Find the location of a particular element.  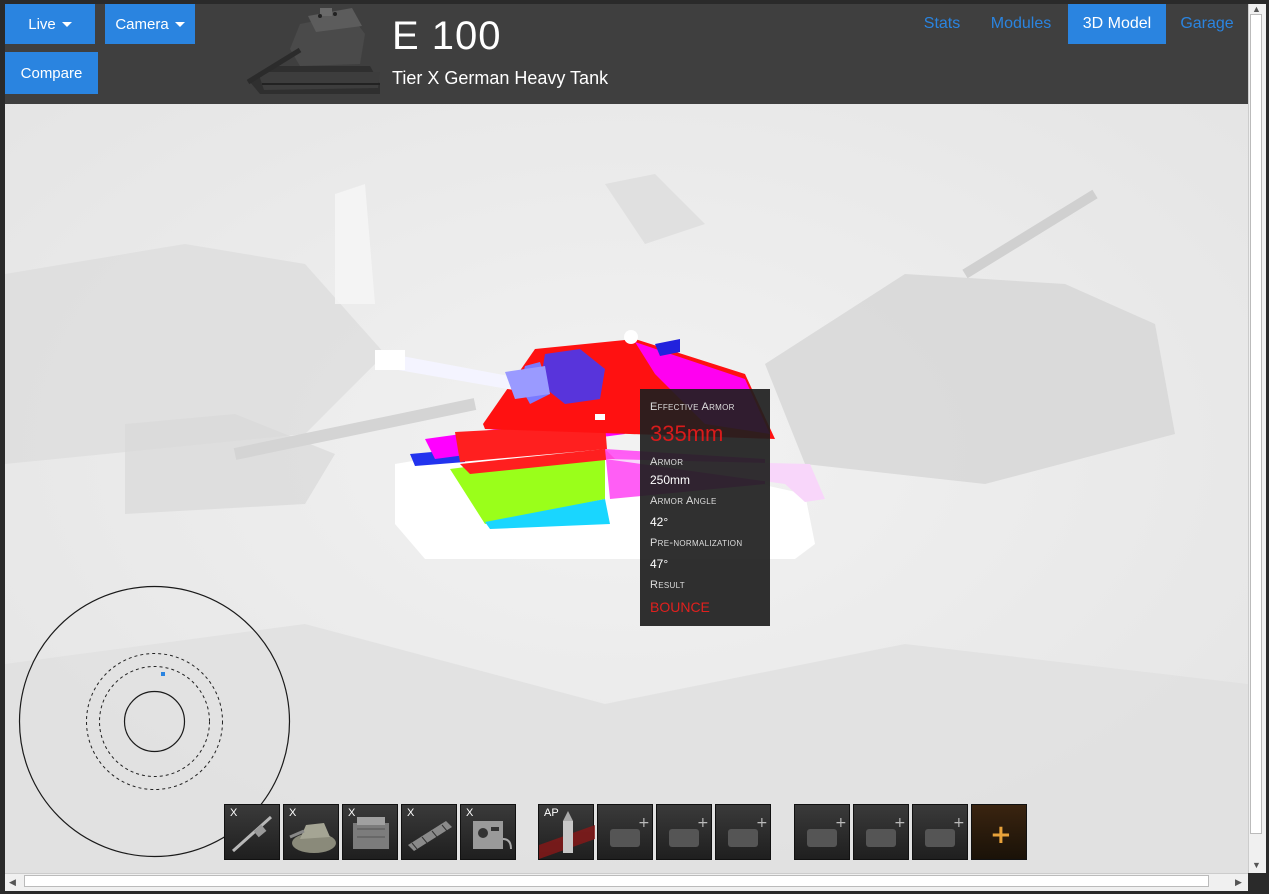

gun-icon is located at coordinates (252, 834).